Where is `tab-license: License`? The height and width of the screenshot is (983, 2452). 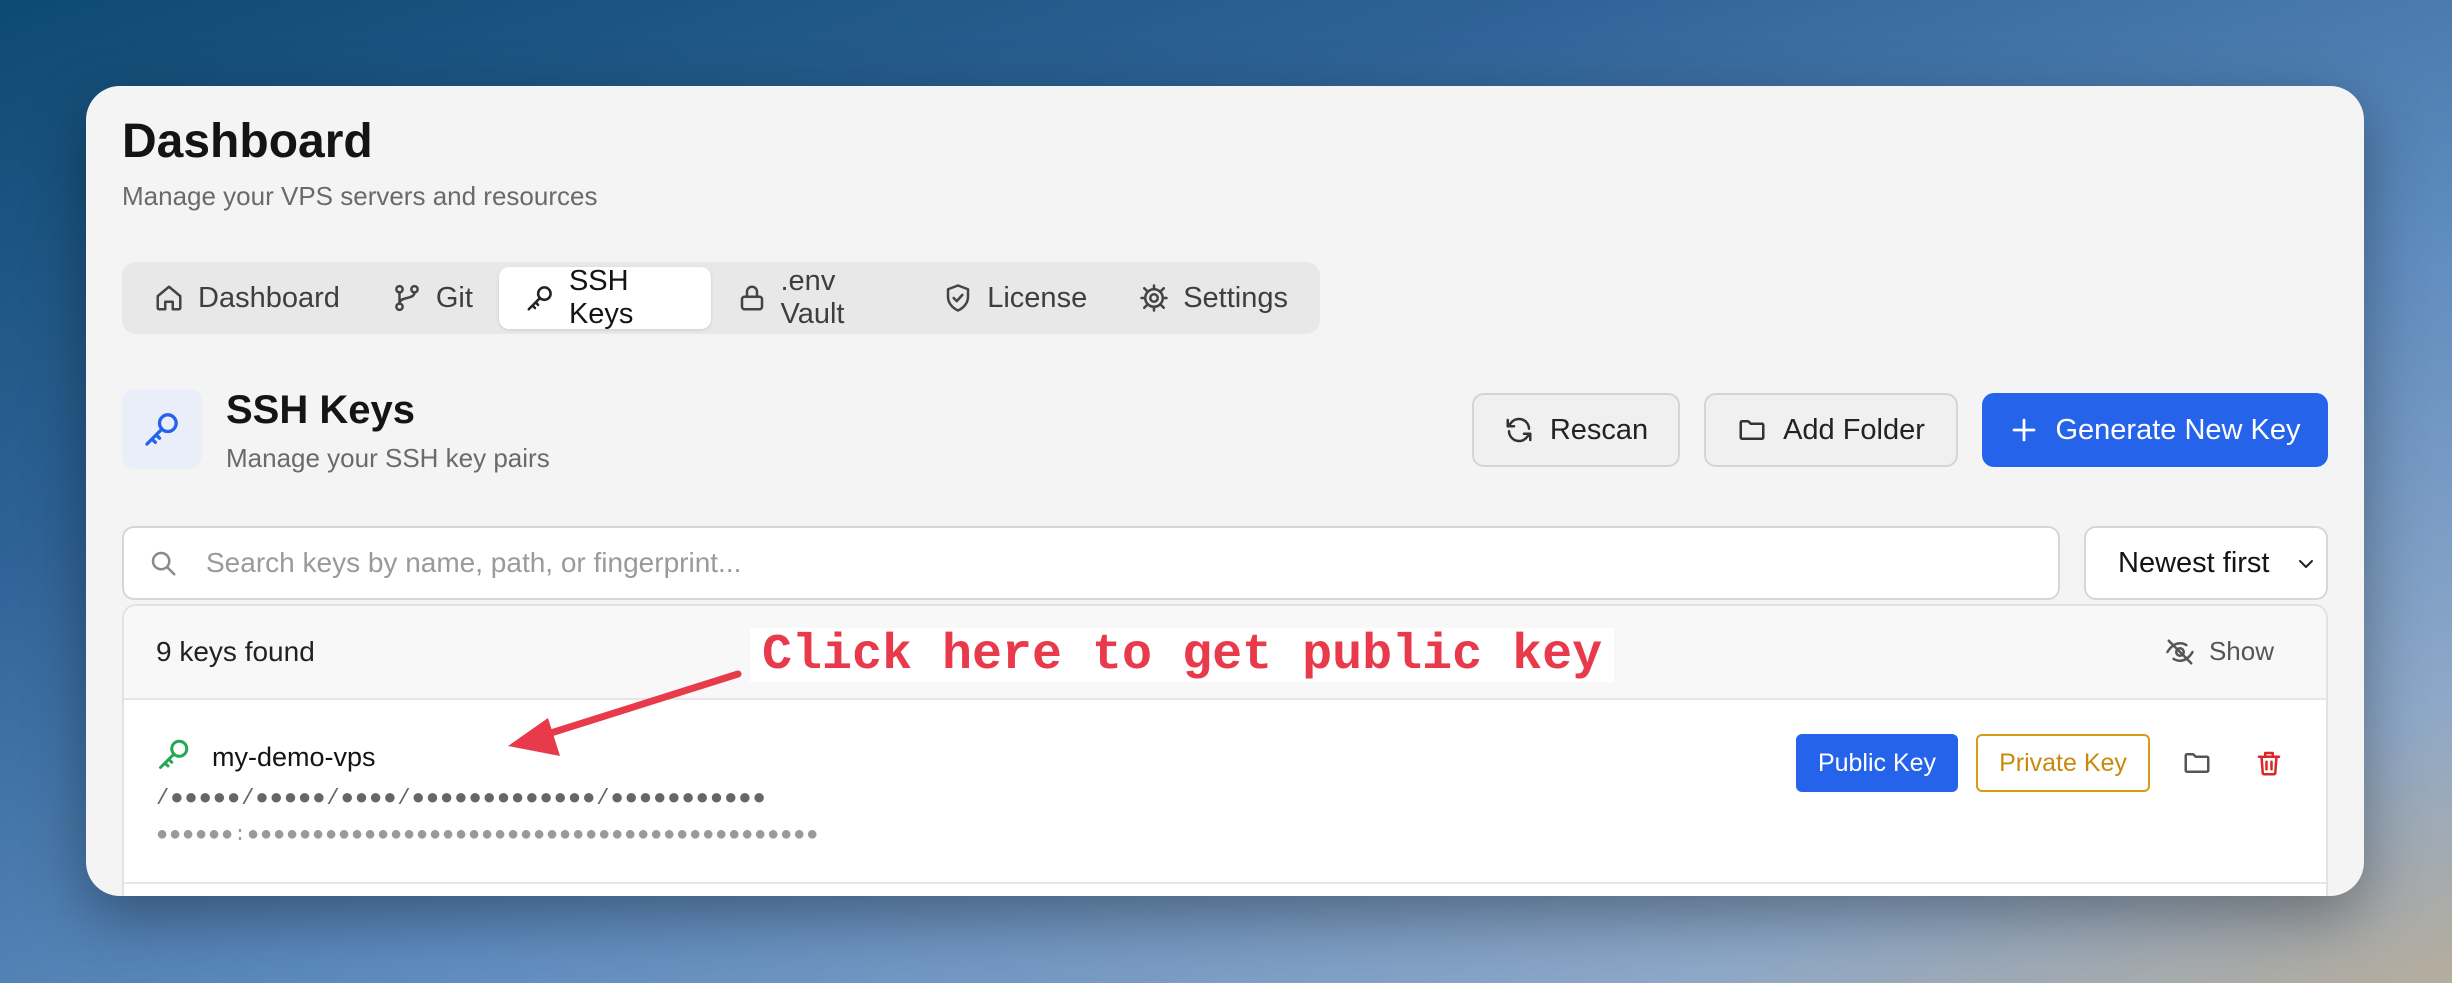 tab-license: License is located at coordinates (1015, 298).